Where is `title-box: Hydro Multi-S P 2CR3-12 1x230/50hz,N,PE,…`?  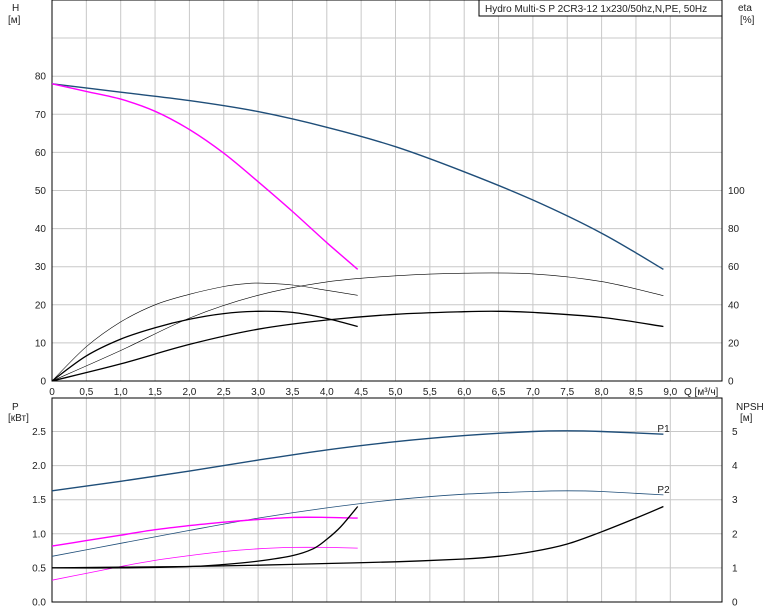
title-box: Hydro Multi-S P 2CR3-12 1x230/50hz,N,PE,… is located at coordinates (600, 8).